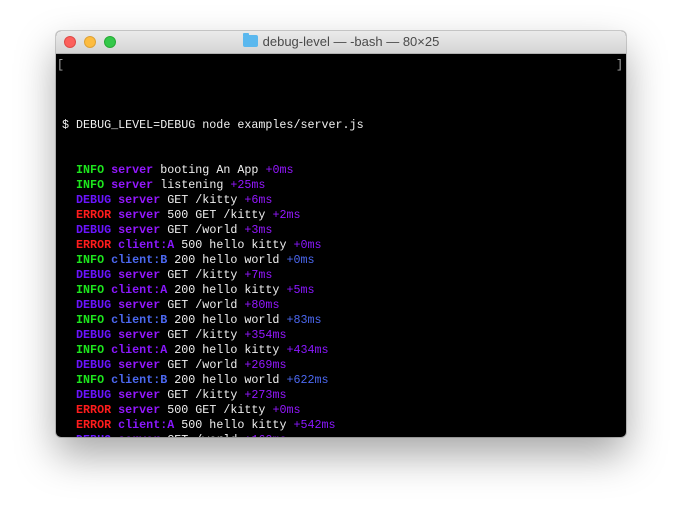 The height and width of the screenshot is (517, 682). Describe the element at coordinates (619, 65) in the screenshot. I see `mark-bracket-right: ]` at that location.